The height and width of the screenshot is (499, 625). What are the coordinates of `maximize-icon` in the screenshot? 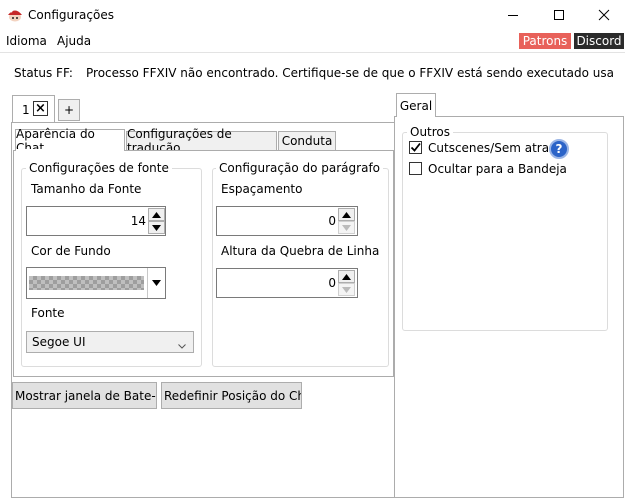 It's located at (559, 15).